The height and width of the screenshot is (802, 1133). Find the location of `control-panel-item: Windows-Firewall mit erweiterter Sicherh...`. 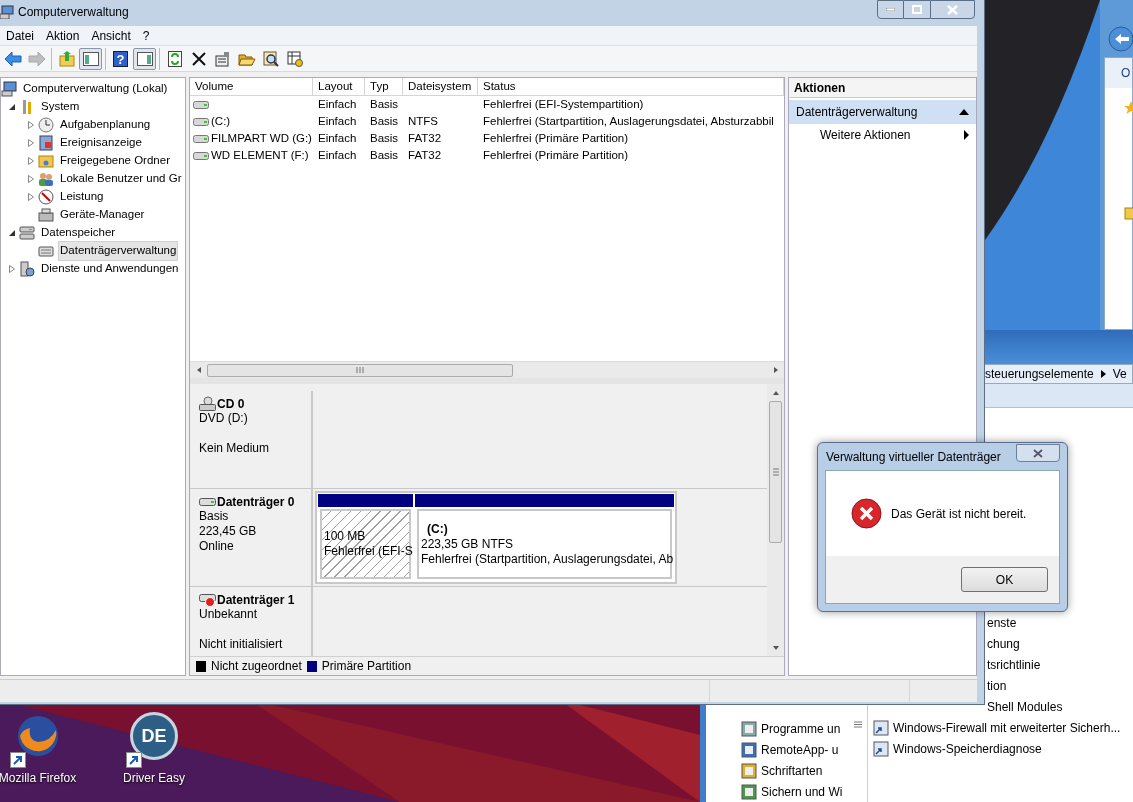

control-panel-item: Windows-Firewall mit erweiterter Sicherh... is located at coordinates (1007, 727).